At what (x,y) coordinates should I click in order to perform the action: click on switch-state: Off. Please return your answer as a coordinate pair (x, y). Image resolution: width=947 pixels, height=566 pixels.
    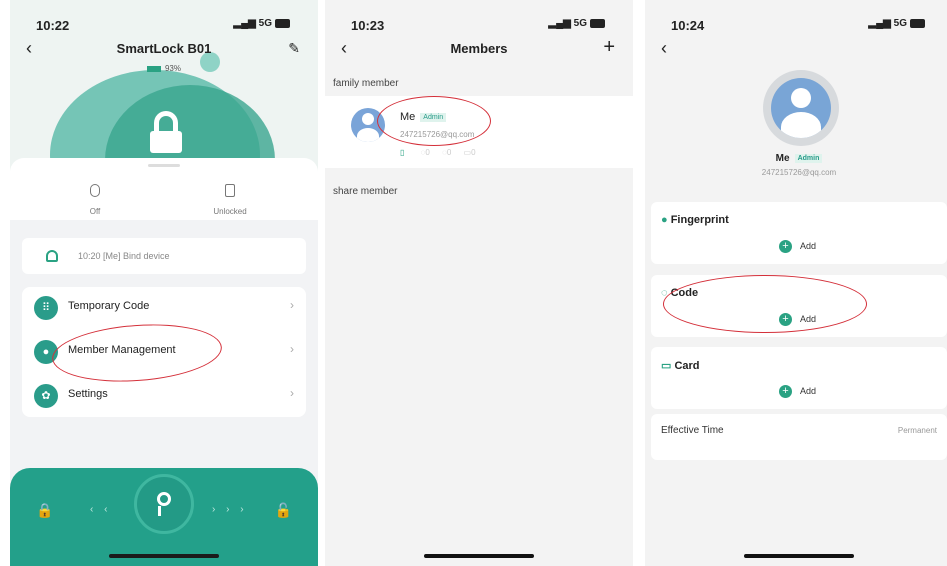
    Looking at the image, I should click on (95, 200).